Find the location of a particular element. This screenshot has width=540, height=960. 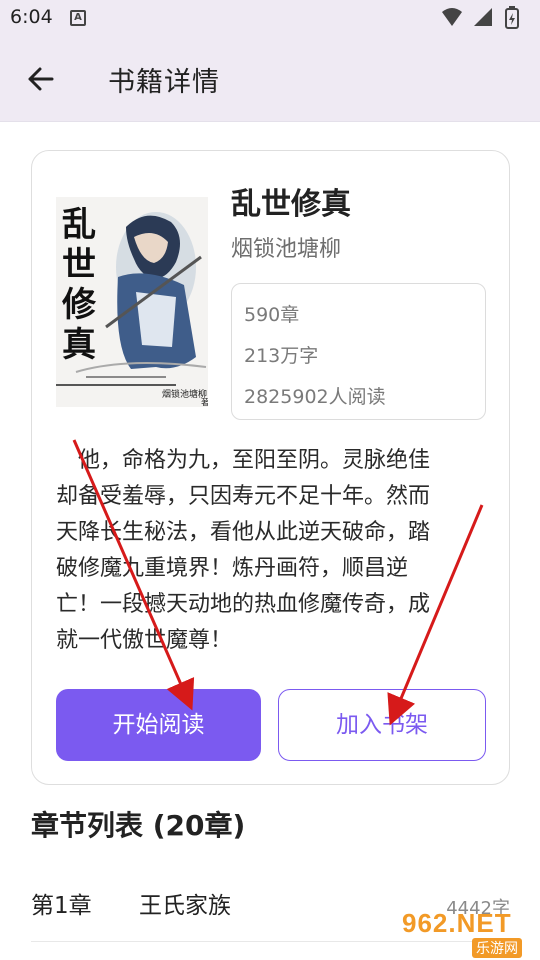

signal-icon is located at coordinates (483, 17).